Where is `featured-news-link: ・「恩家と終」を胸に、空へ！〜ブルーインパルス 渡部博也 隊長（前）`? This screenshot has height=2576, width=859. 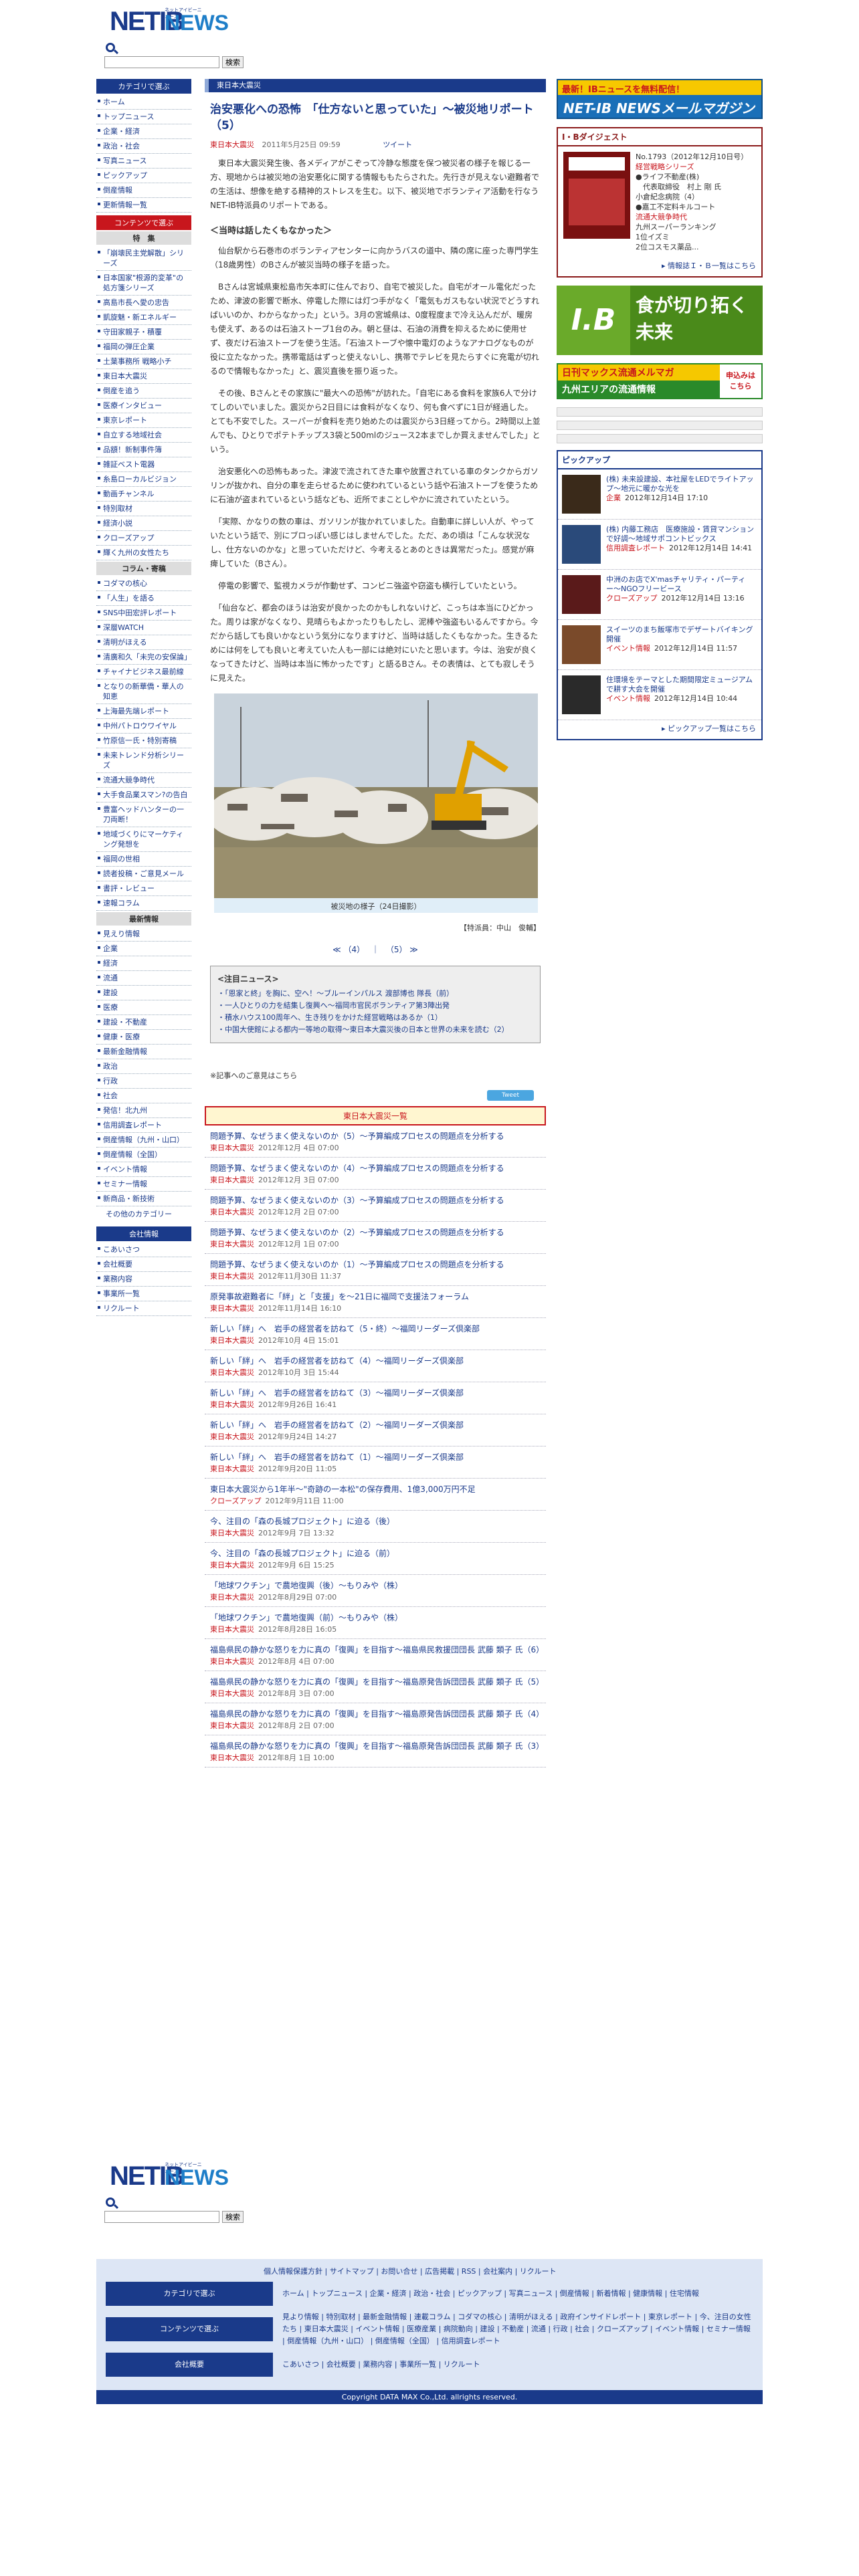
featured-news-link: ・「恩家と終」を胸に、空へ！〜ブルーインパルス 渡部博也 隊長（前） is located at coordinates (375, 994).